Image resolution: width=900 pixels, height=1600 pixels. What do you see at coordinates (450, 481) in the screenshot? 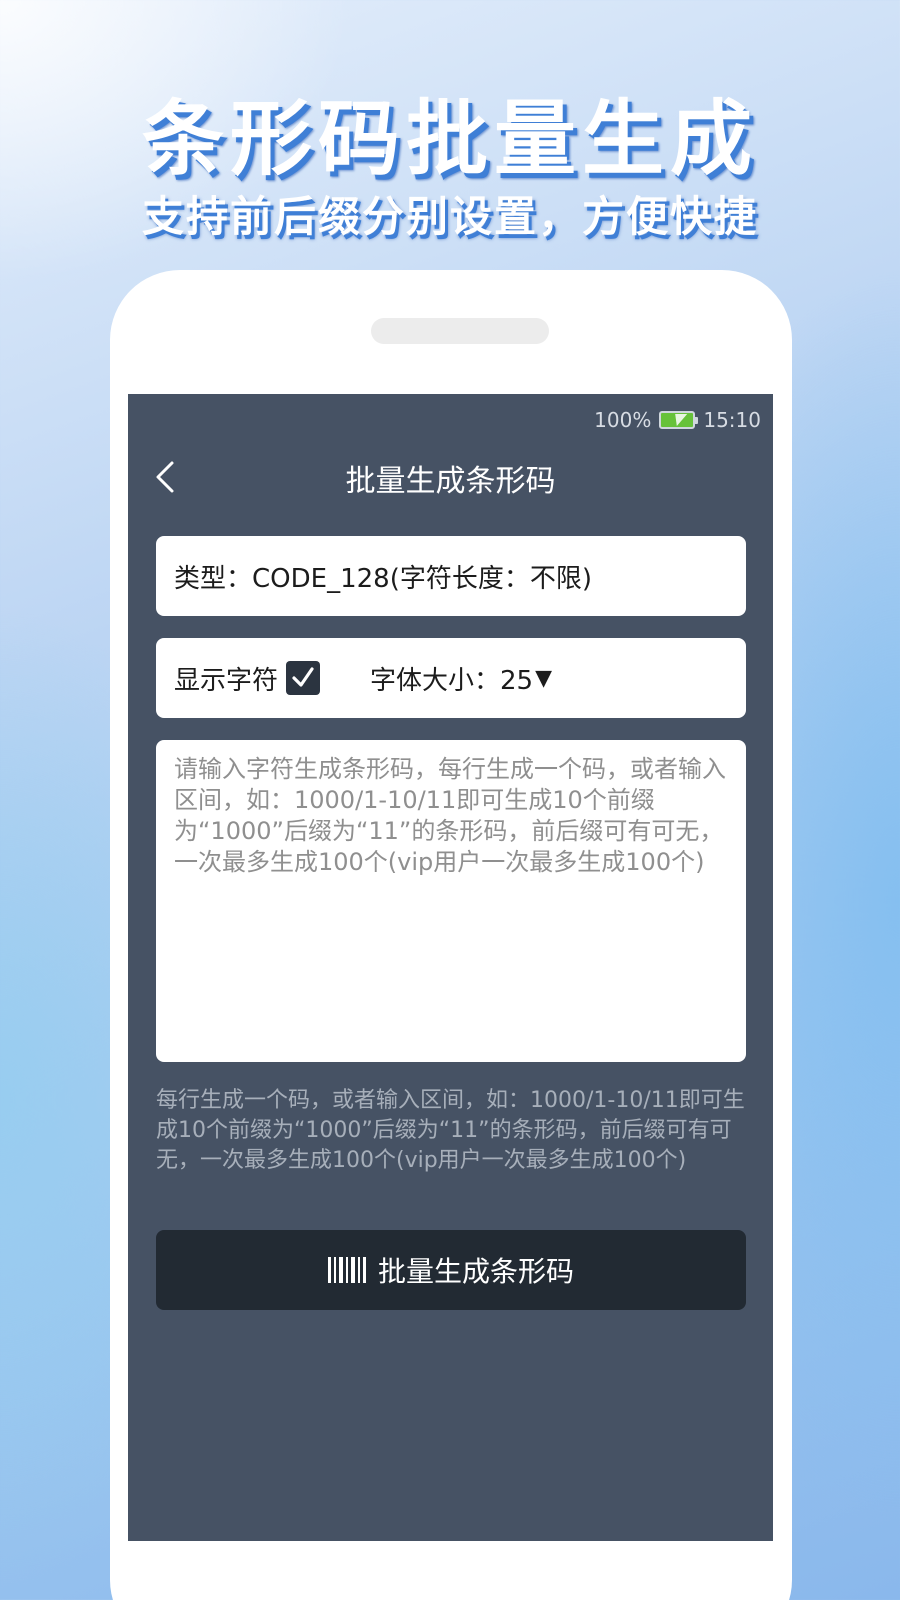
I see `page-title: 批量生成条形码` at bounding box center [450, 481].